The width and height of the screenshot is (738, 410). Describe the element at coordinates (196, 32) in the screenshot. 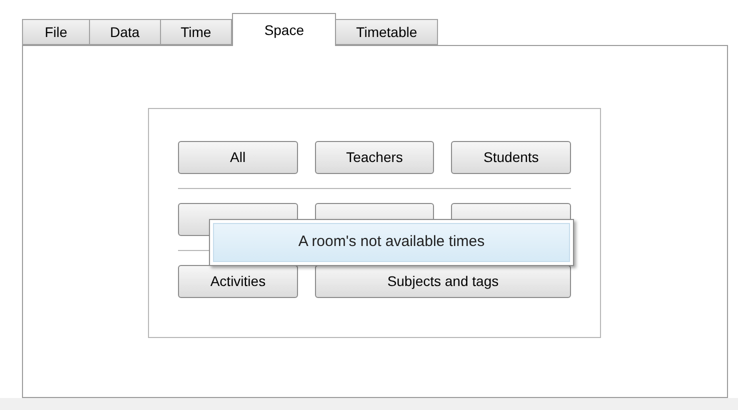

I see `tab: Time` at that location.